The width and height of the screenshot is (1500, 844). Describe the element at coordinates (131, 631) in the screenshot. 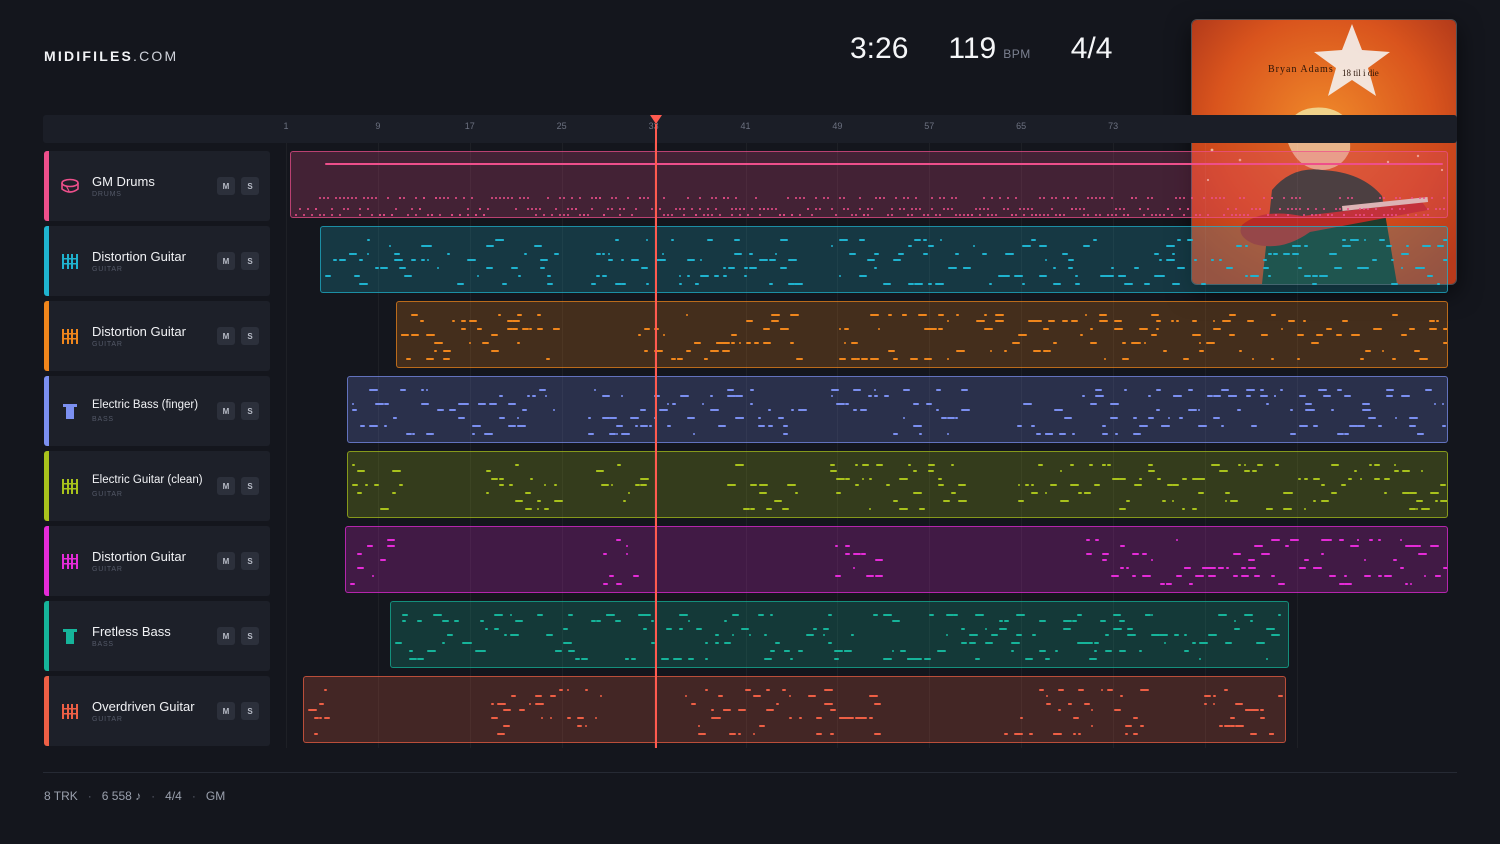

I see `track-name: Fretless Bass` at that location.